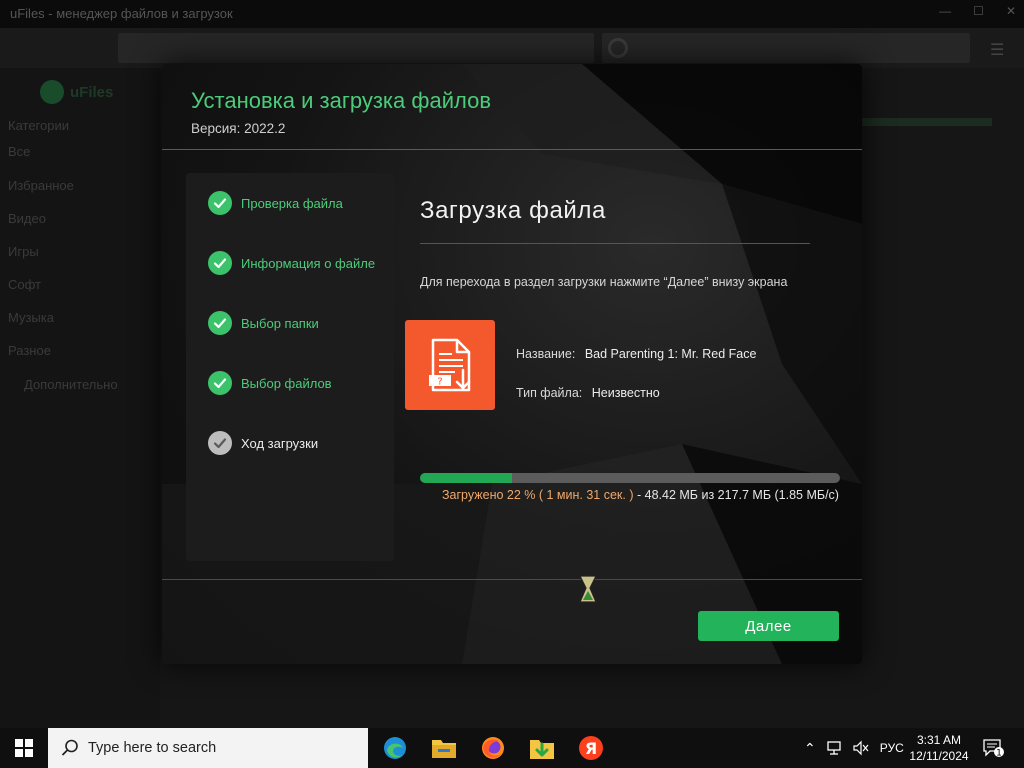  I want to click on header-divider, so click(512, 149).